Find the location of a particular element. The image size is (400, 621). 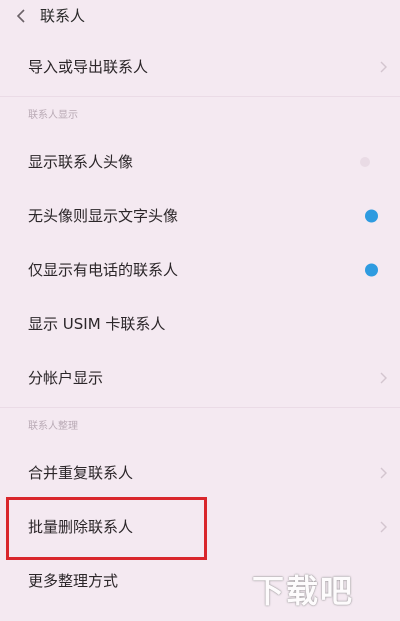

only-phone-label: 仅显示有电话的联系人 is located at coordinates (103, 270).